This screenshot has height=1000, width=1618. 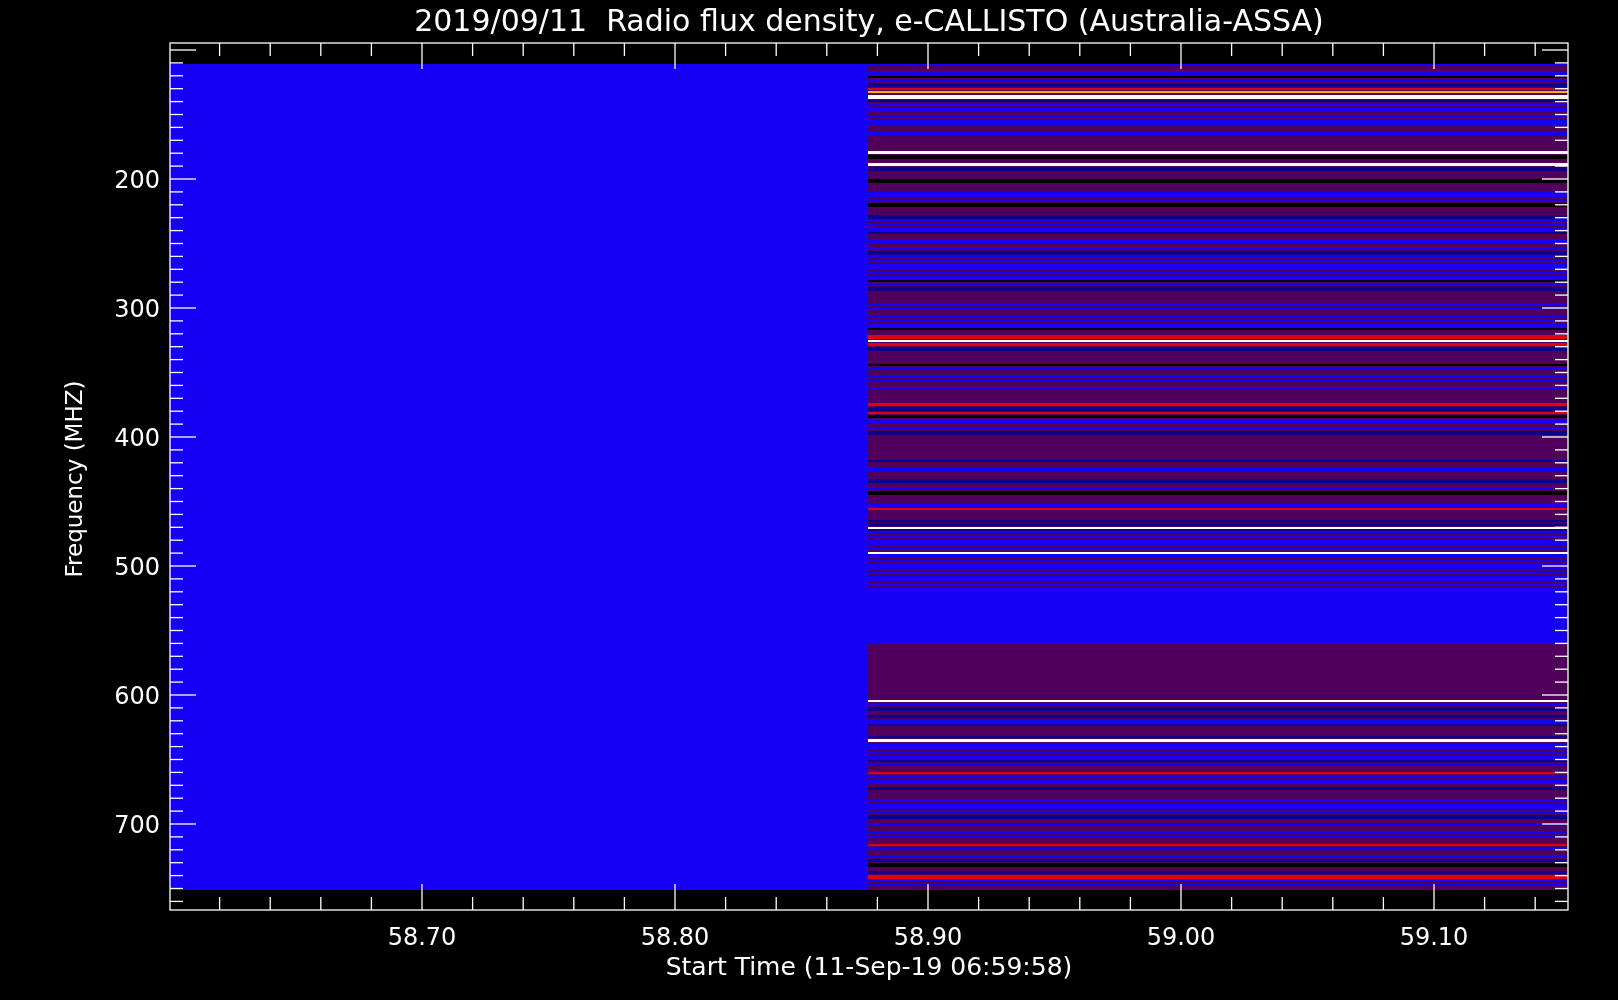 I want to click on tick-label: 700, so click(x=137, y=825).